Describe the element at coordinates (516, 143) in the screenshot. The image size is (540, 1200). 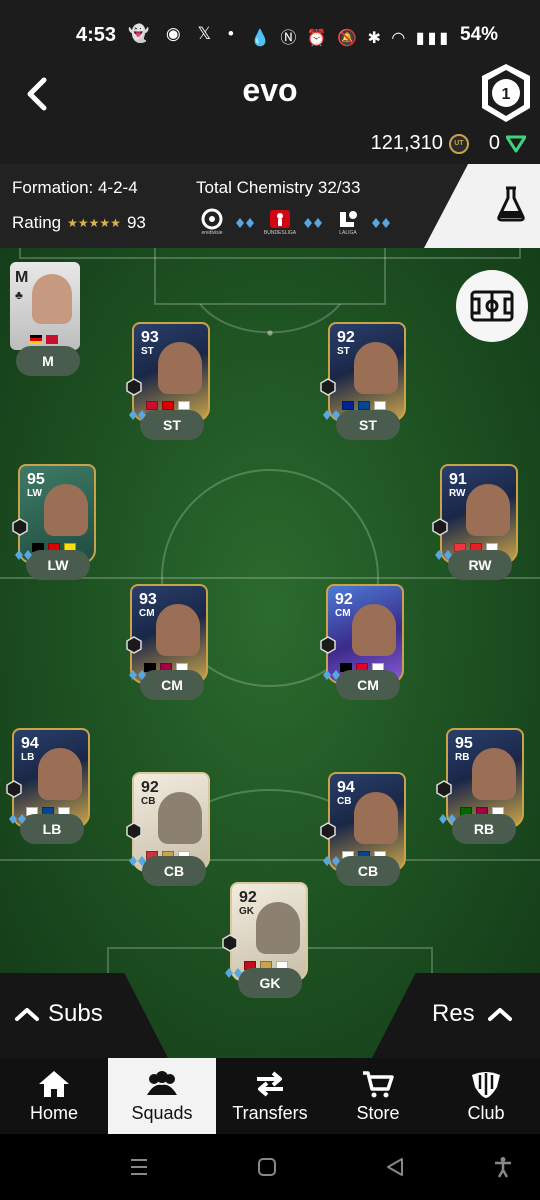
I see `fc-points-icon` at that location.